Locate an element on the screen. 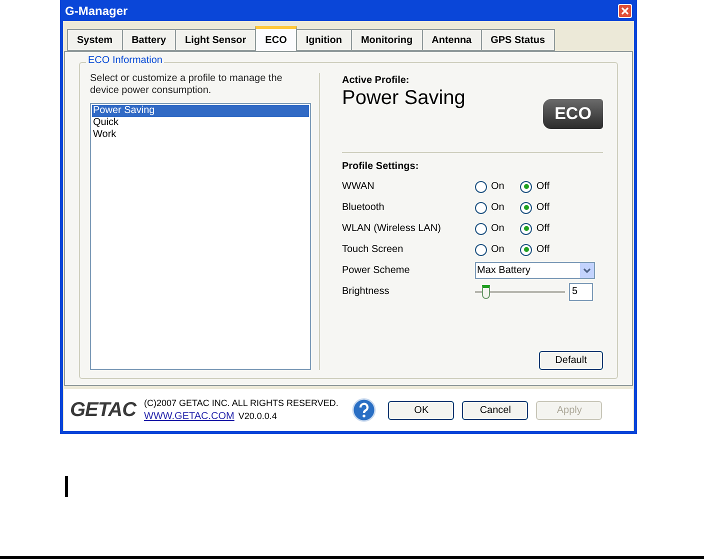 The image size is (704, 559). setting-label: WWAN is located at coordinates (359, 187).